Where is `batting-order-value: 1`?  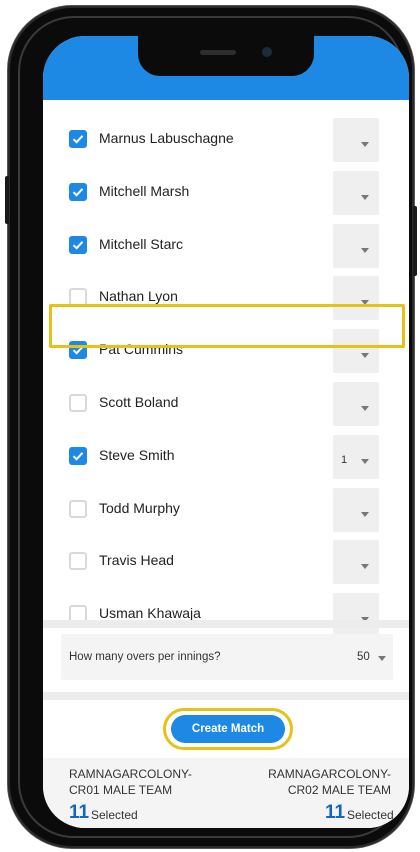
batting-order-value: 1 is located at coordinates (344, 459).